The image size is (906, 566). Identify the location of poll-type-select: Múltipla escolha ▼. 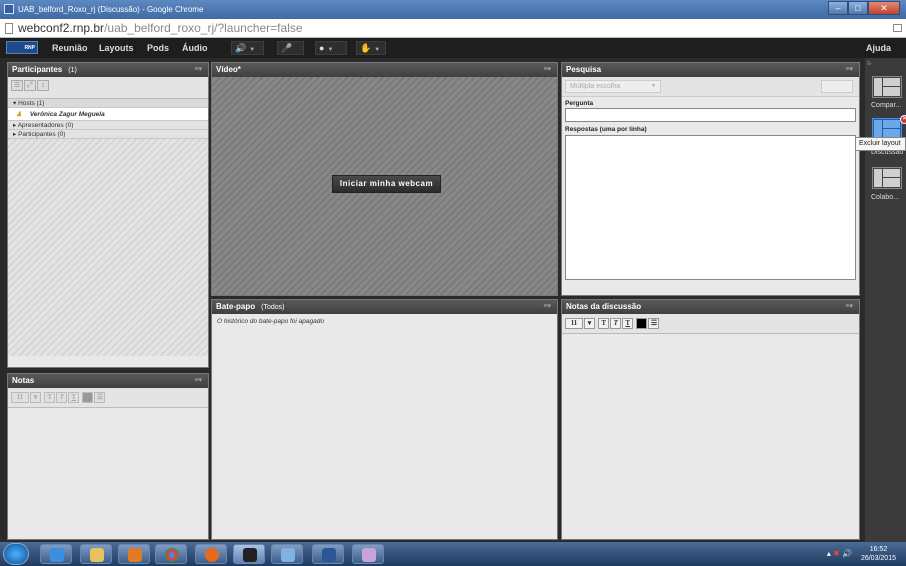
(613, 86).